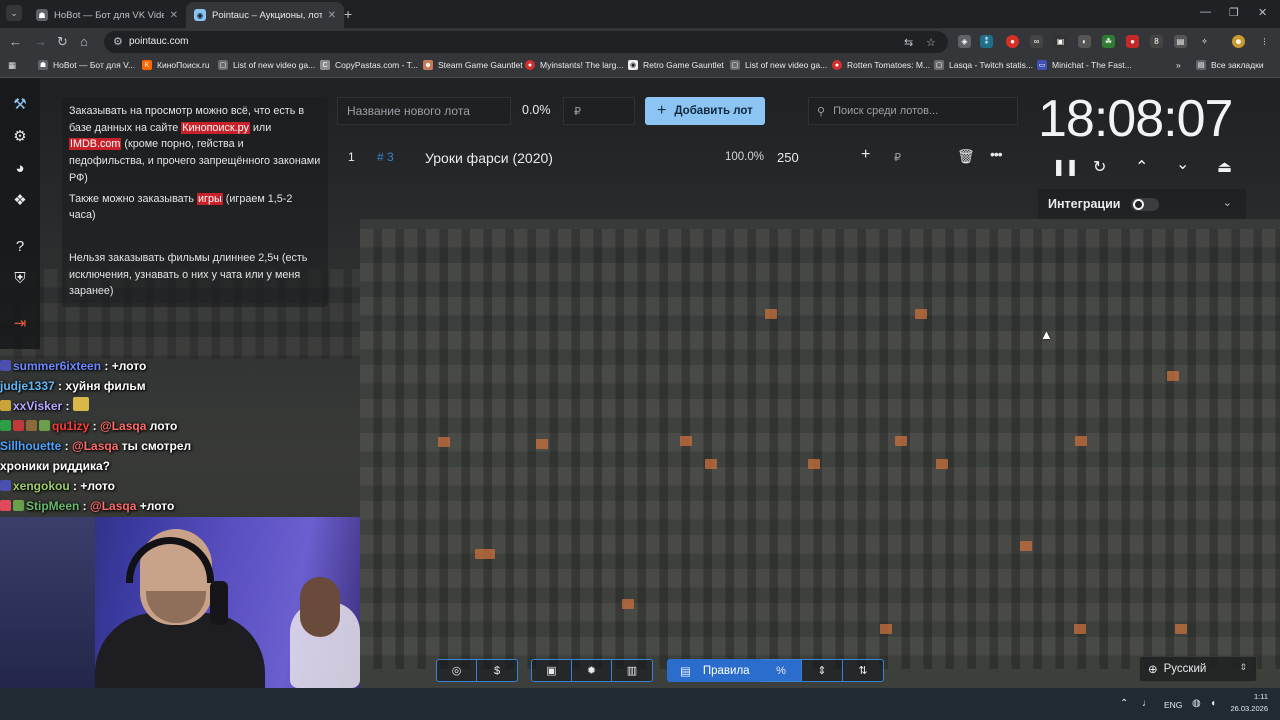 The width and height of the screenshot is (1280, 720). I want to click on reset-timer-icon: ↻, so click(1099, 167).